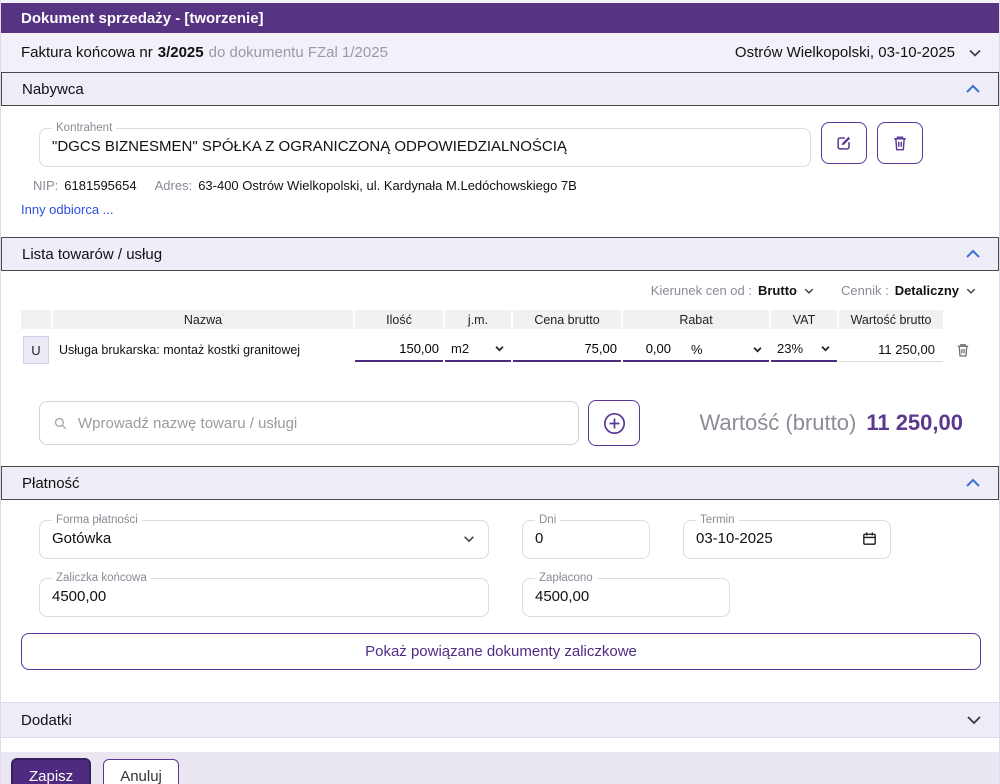 The width and height of the screenshot is (1000, 784). What do you see at coordinates (460, 348) in the screenshot?
I see `item-unit-value: m2` at bounding box center [460, 348].